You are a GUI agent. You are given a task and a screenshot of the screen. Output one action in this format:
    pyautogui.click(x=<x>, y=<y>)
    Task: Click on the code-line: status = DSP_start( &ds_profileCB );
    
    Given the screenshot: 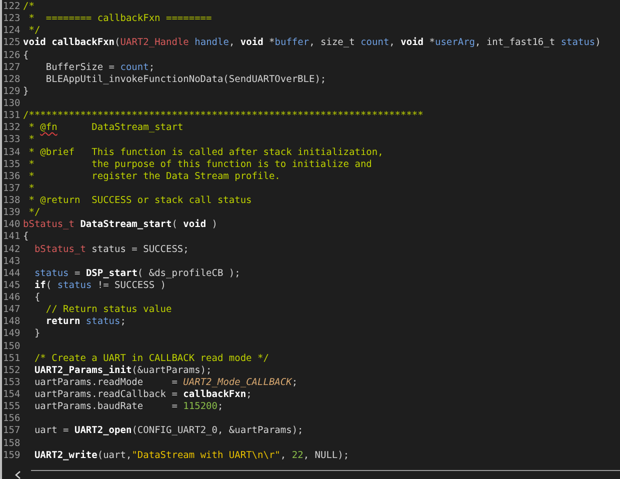 What is the action you would take?
    pyautogui.click(x=136, y=274)
    